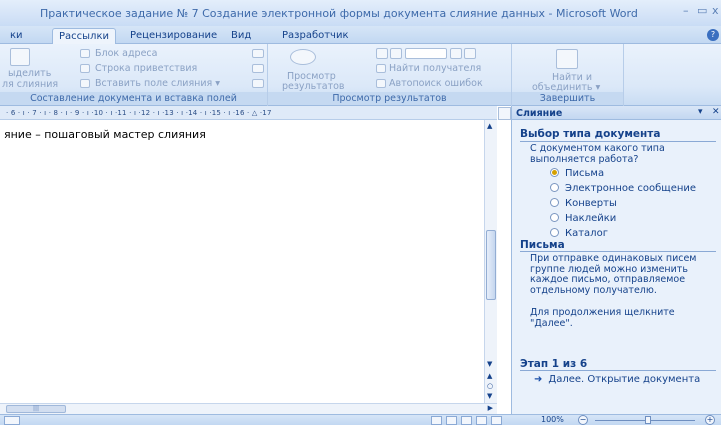 The height and width of the screenshot is (425, 721). I want to click on match-fields-icon, so click(258, 68).